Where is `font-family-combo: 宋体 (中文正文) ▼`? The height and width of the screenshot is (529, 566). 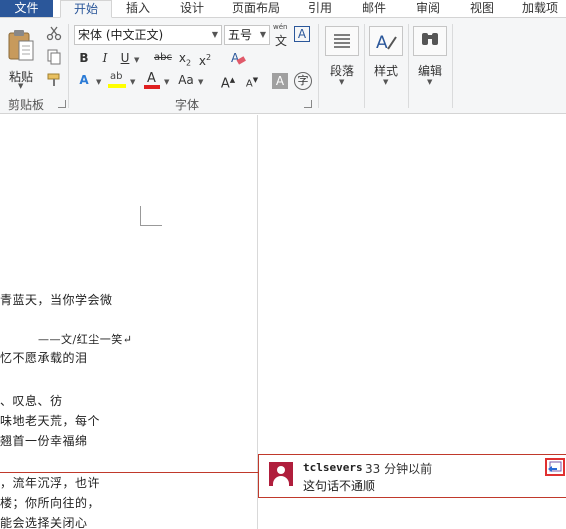
font-family-combo: 宋体 (中文正文) ▼ is located at coordinates (148, 35).